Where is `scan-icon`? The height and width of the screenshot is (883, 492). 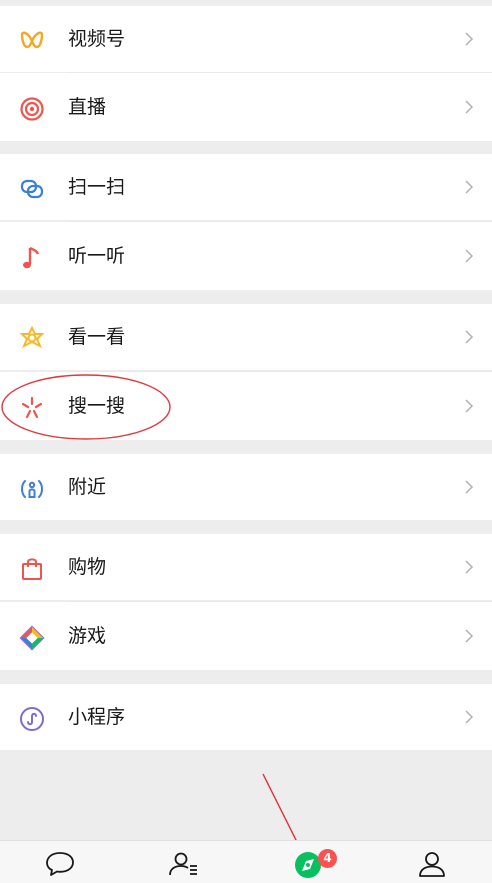 scan-icon is located at coordinates (32, 189).